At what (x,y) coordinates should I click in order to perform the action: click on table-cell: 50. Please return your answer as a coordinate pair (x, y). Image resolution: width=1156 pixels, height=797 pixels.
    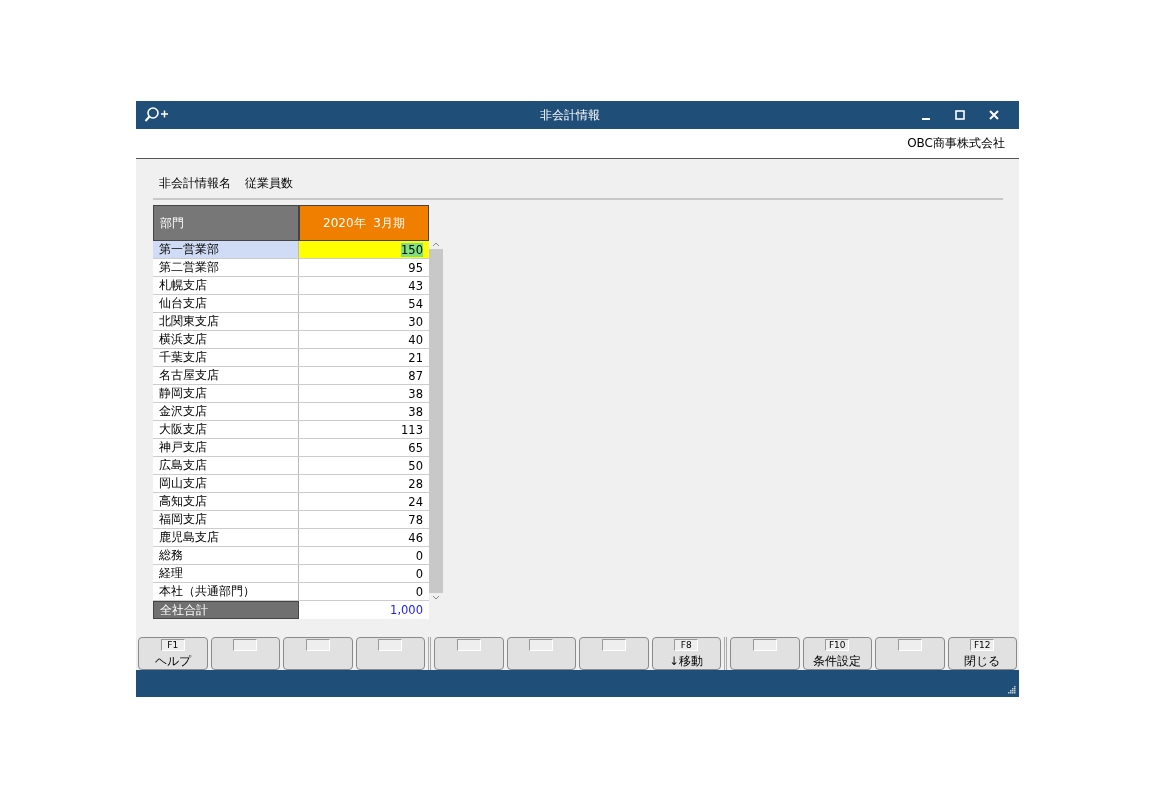
    Looking at the image, I should click on (364, 466).